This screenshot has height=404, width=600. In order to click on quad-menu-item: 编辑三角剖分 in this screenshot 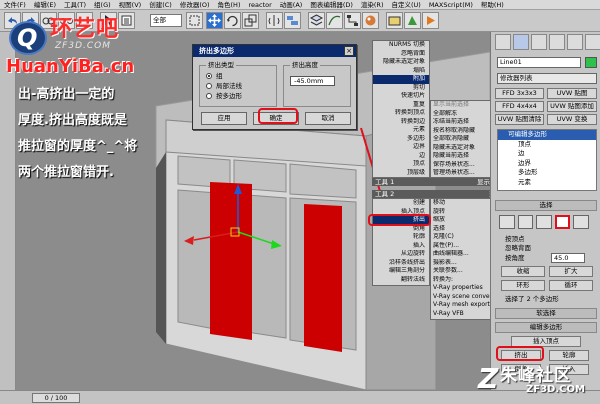, I will do `click(401, 271)`.